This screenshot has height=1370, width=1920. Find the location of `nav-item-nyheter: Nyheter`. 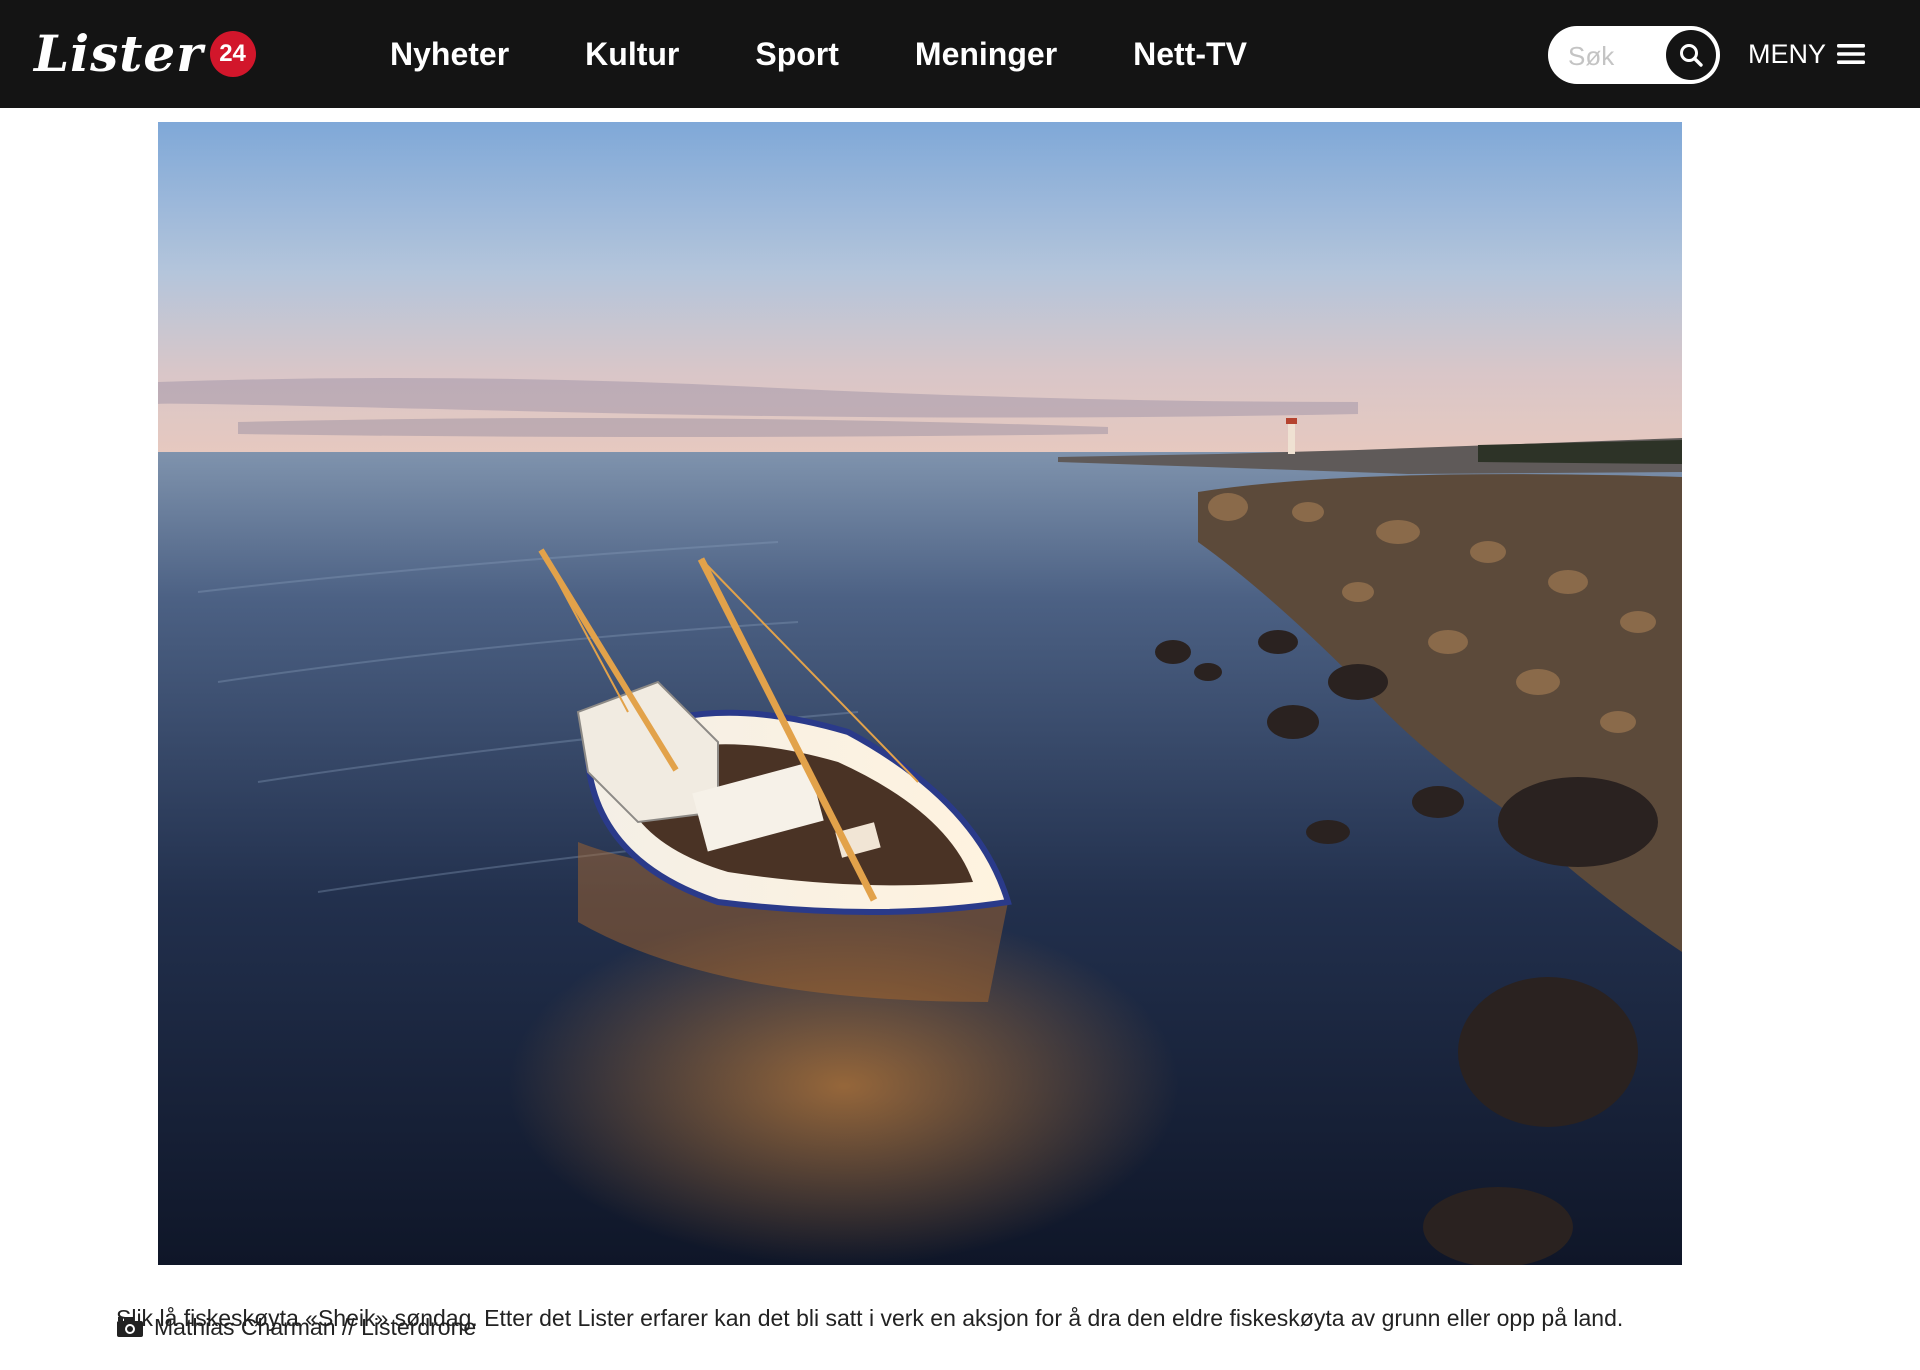

nav-item-nyheter: Nyheter is located at coordinates (449, 54).